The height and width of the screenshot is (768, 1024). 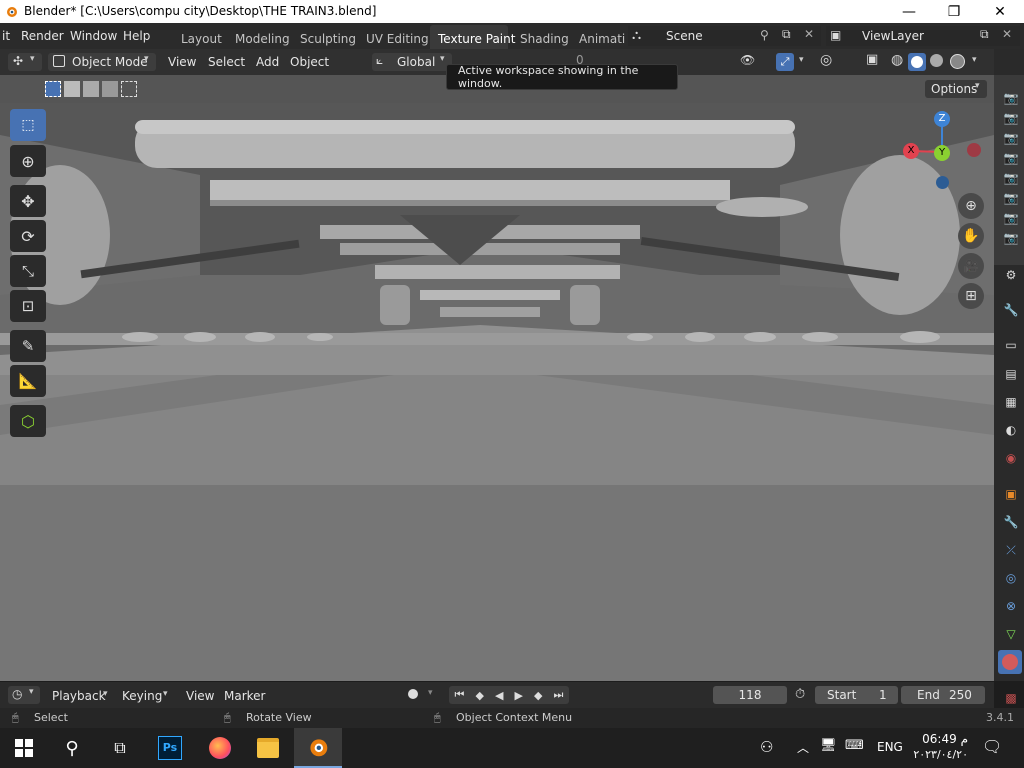 What do you see at coordinates (136, 36) in the screenshot?
I see `menu-help: Help` at bounding box center [136, 36].